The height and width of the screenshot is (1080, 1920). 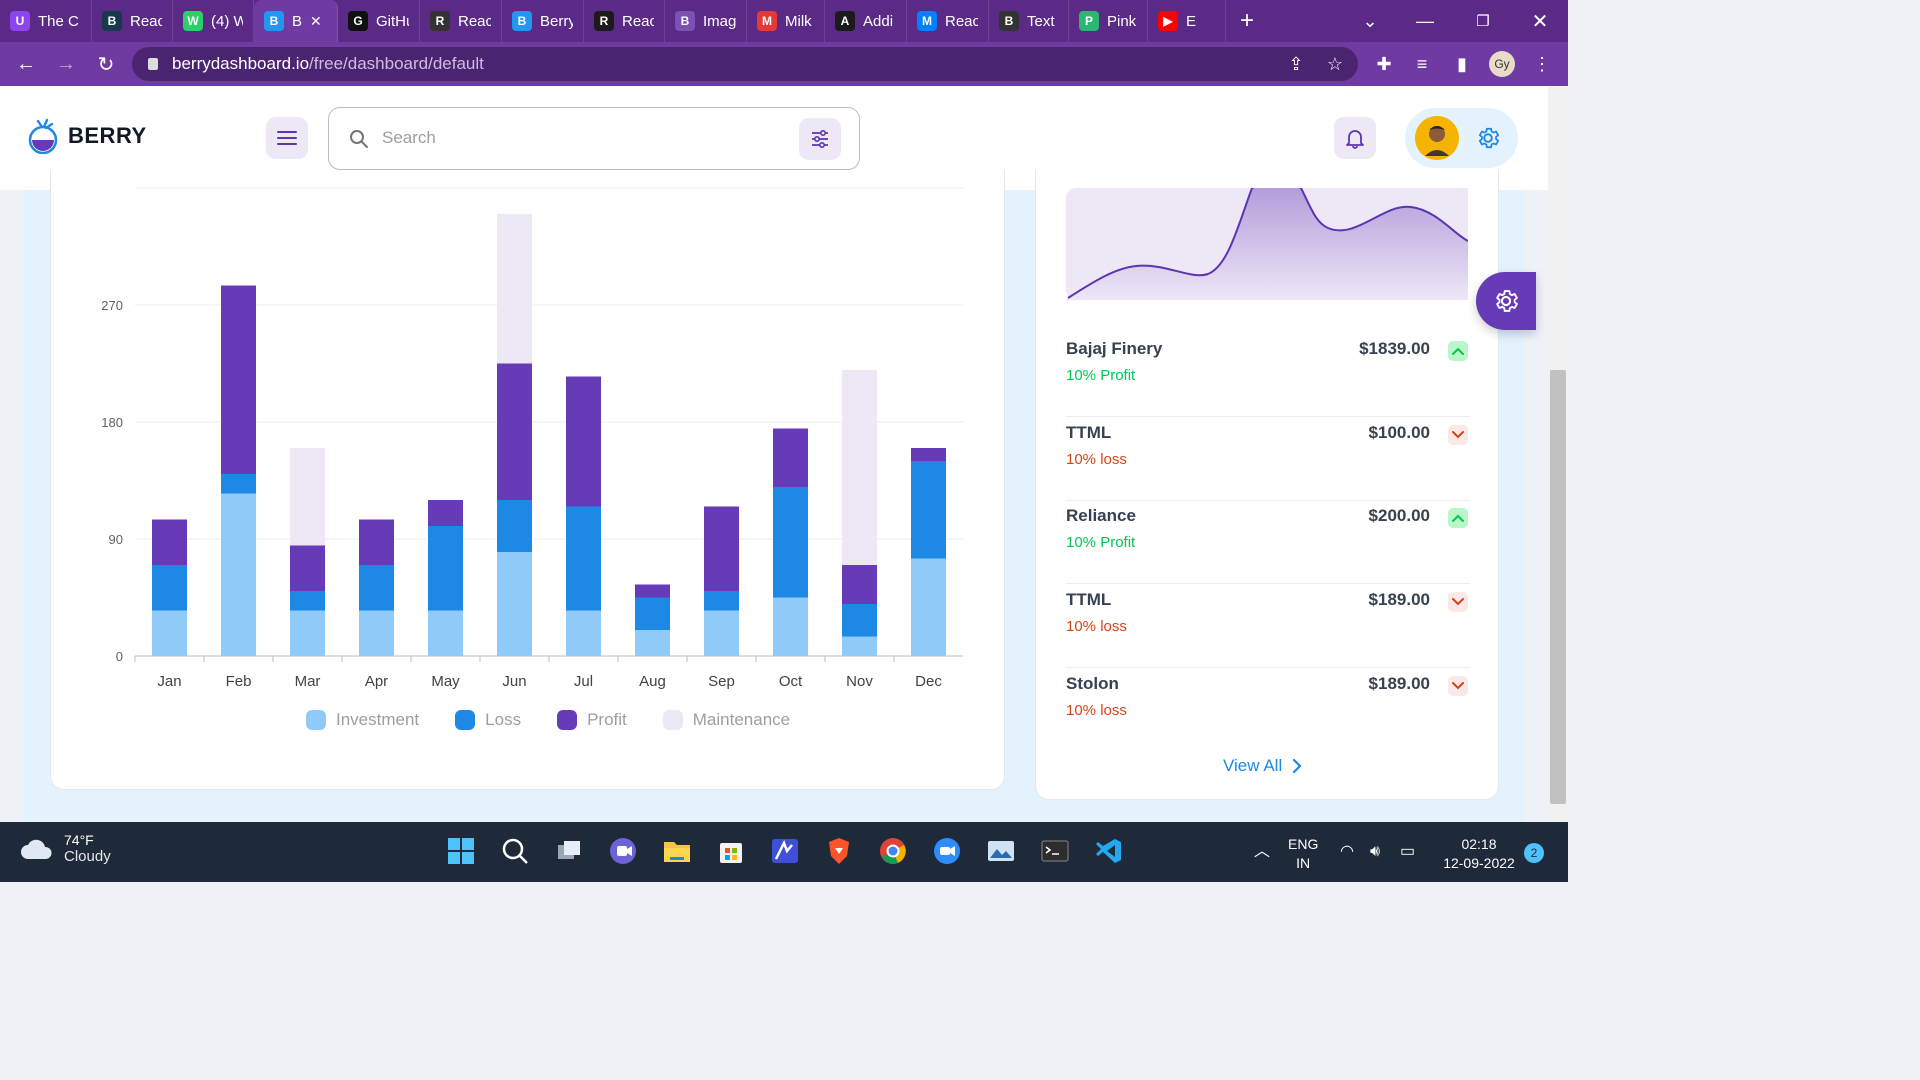 I want to click on bar-investment-jul, so click(x=583, y=633).